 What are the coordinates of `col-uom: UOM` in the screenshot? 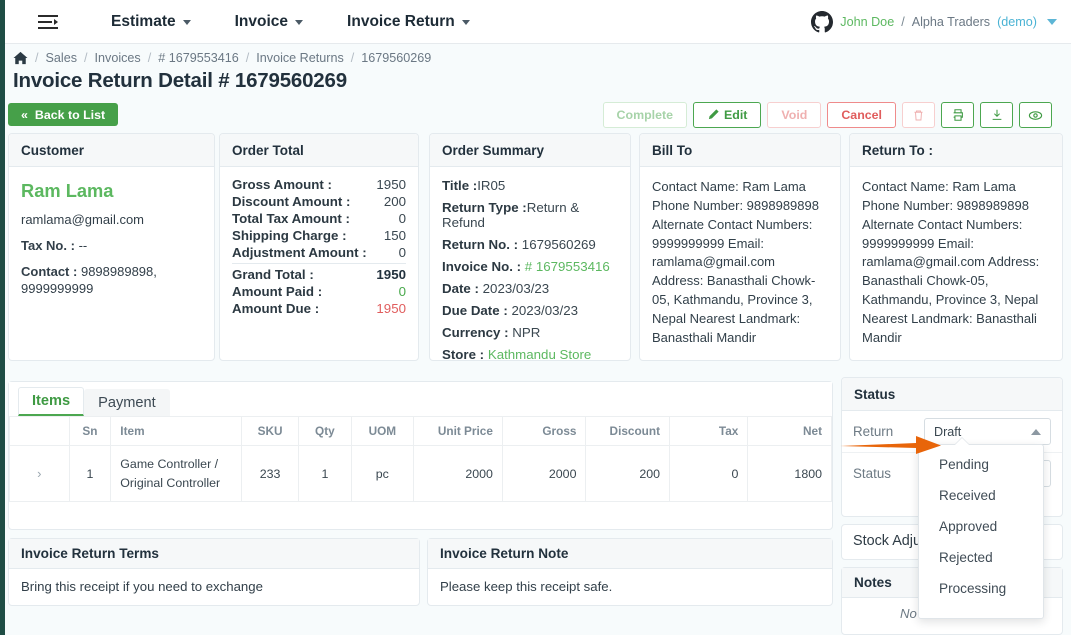 It's located at (382, 431).